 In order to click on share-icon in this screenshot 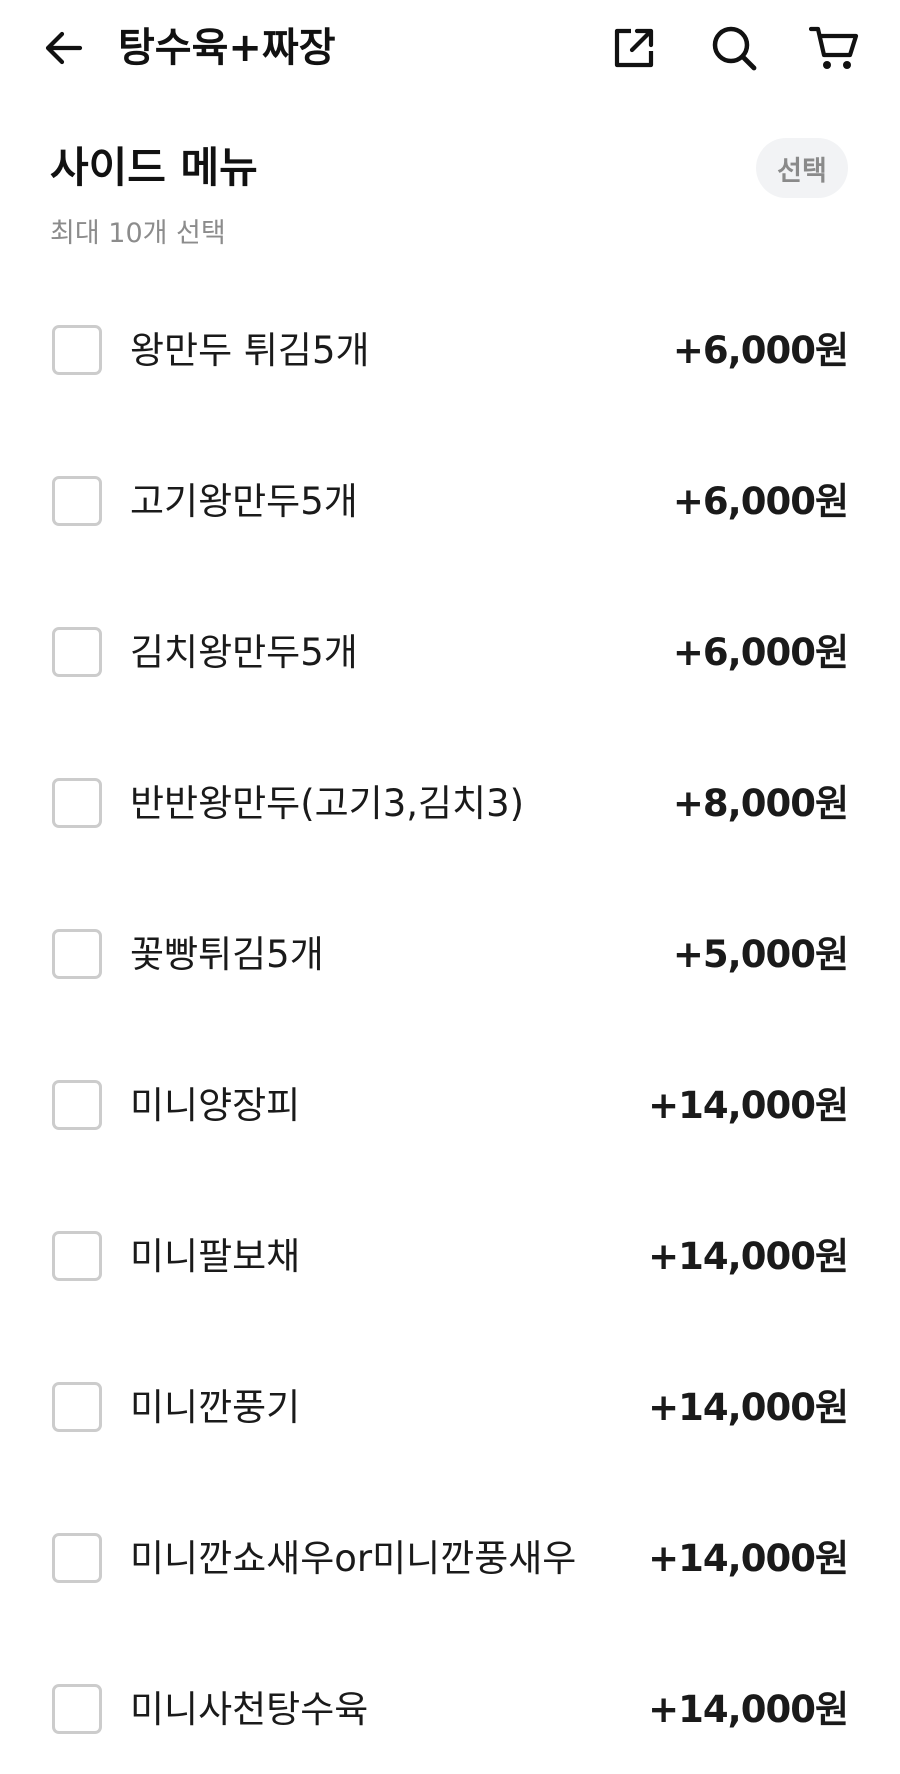, I will do `click(634, 48)`.